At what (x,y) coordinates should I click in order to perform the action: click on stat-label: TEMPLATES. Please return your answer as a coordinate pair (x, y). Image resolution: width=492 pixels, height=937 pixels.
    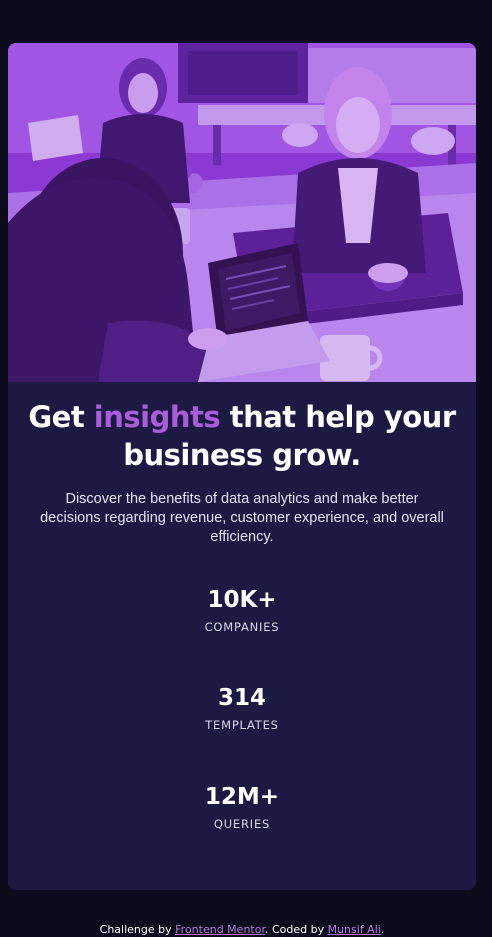
    Looking at the image, I should click on (242, 725).